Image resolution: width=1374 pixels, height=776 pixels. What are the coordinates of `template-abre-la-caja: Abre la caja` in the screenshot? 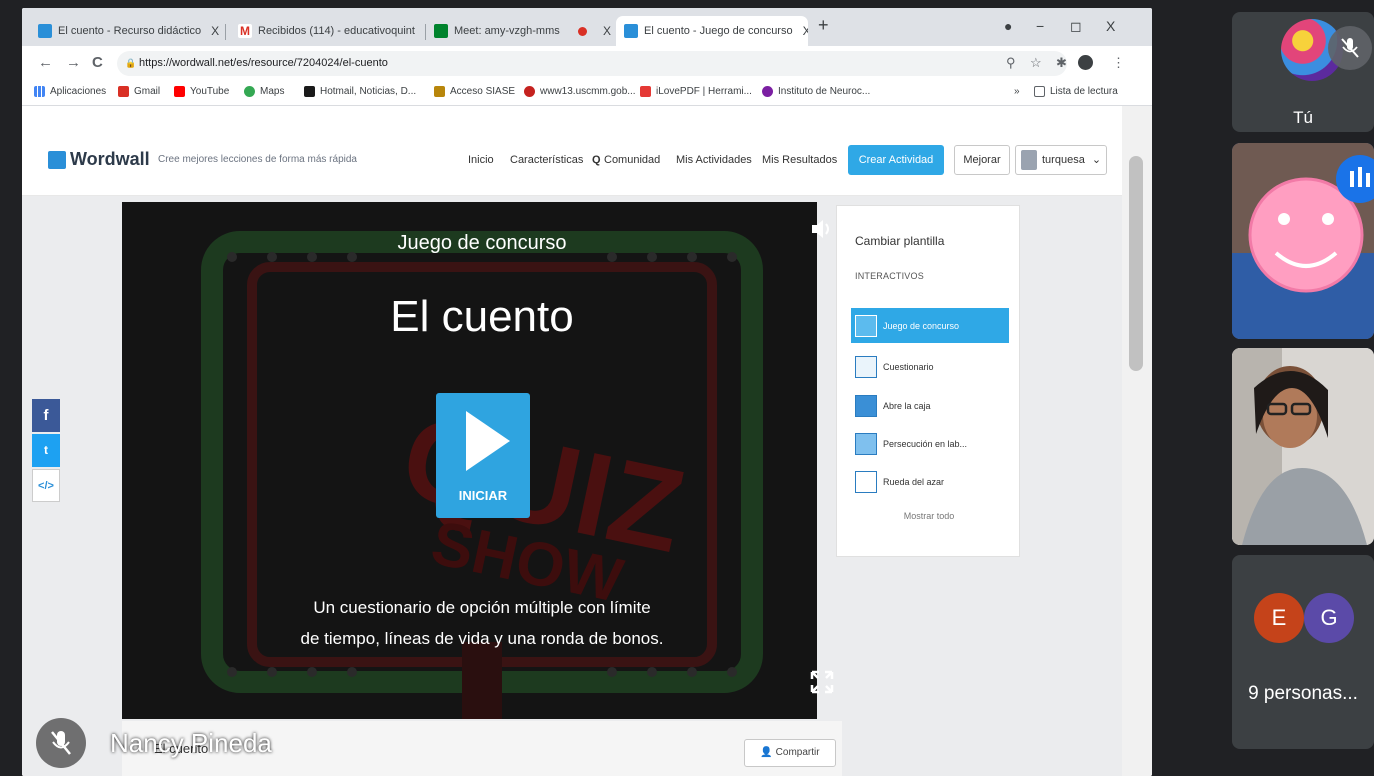 It's located at (930, 405).